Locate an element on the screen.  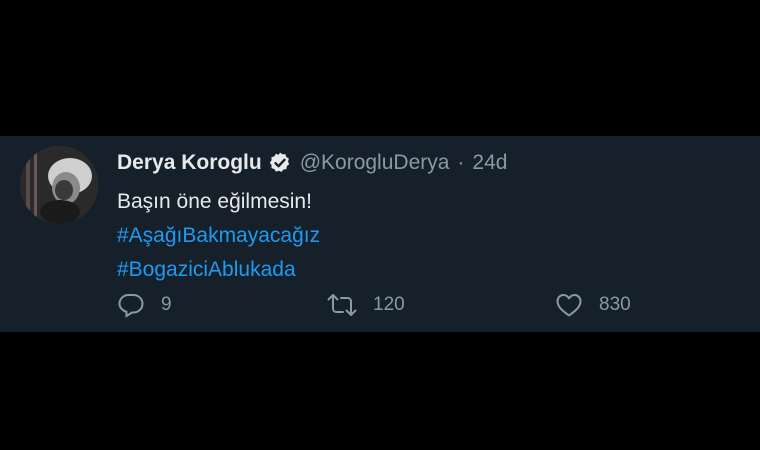
reply-bubble-icon is located at coordinates (131, 306).